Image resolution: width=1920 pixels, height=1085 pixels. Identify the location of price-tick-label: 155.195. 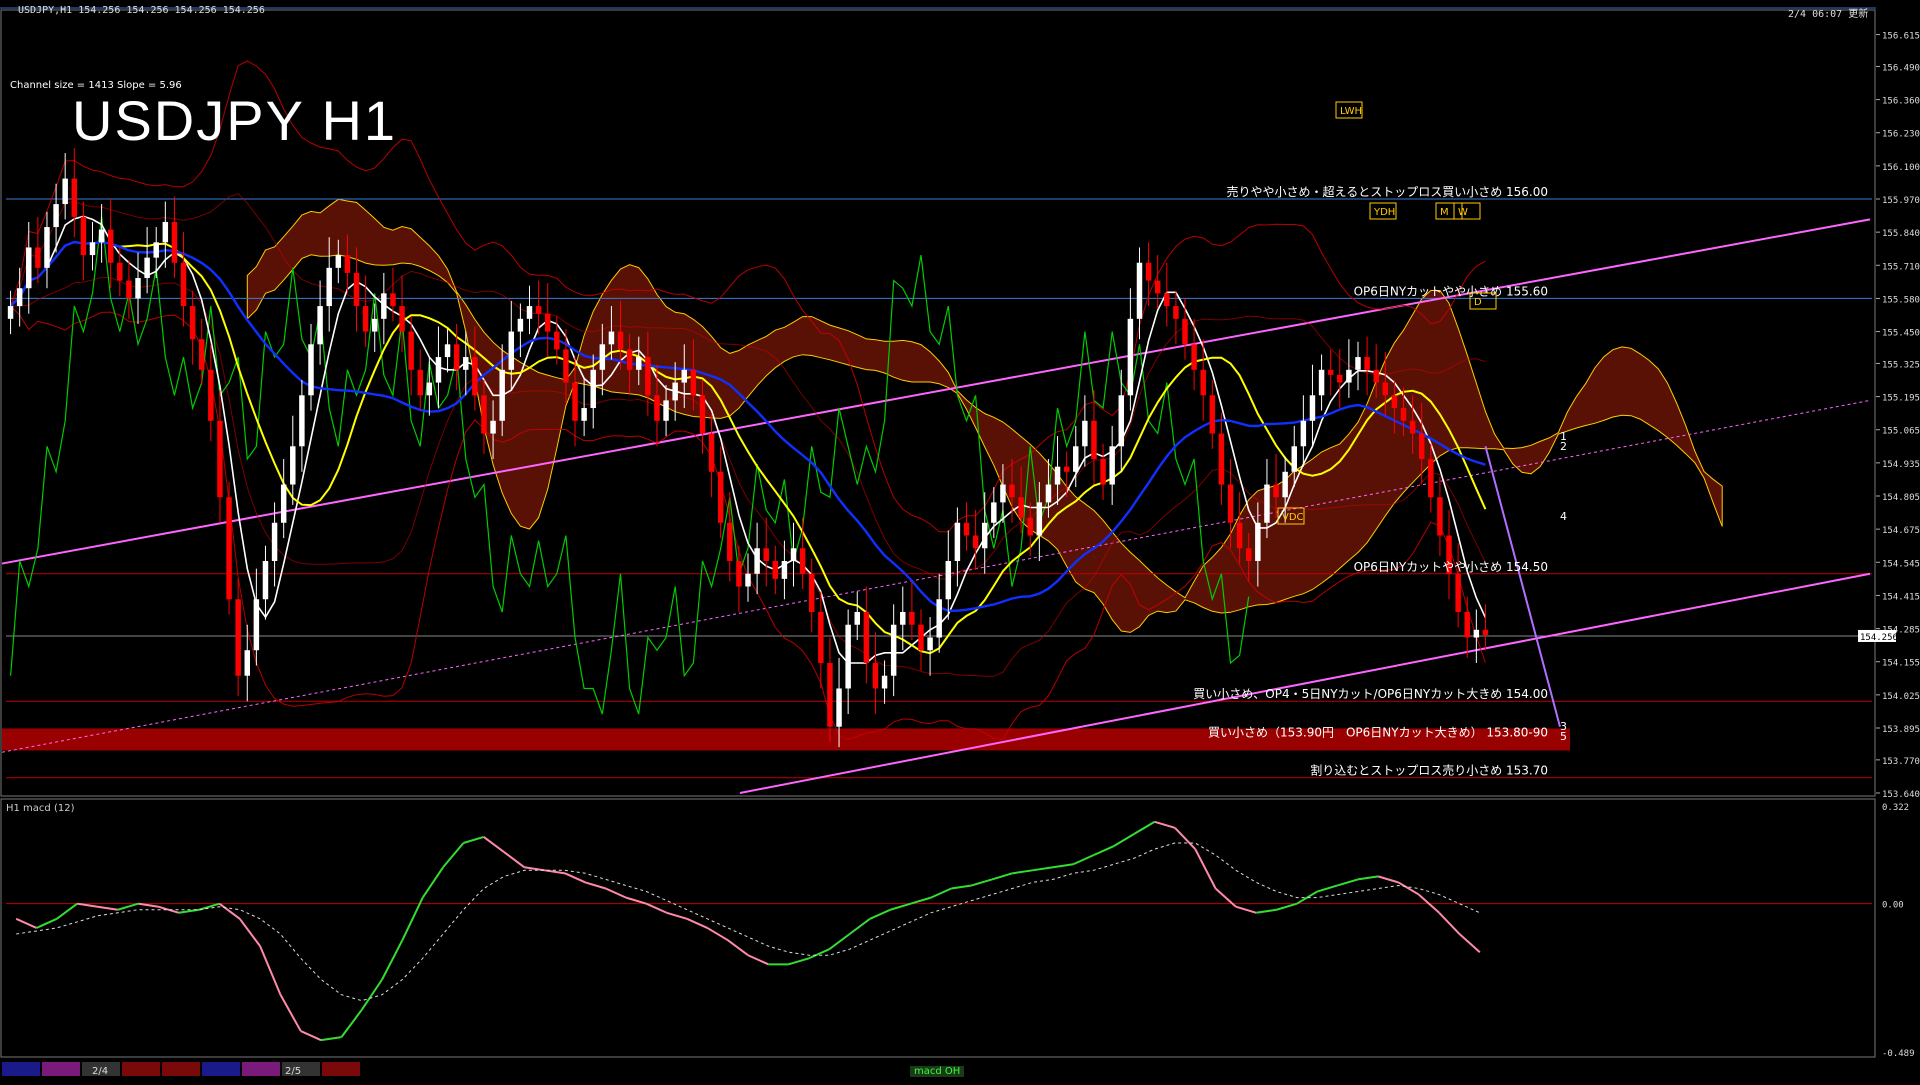
(1901, 399).